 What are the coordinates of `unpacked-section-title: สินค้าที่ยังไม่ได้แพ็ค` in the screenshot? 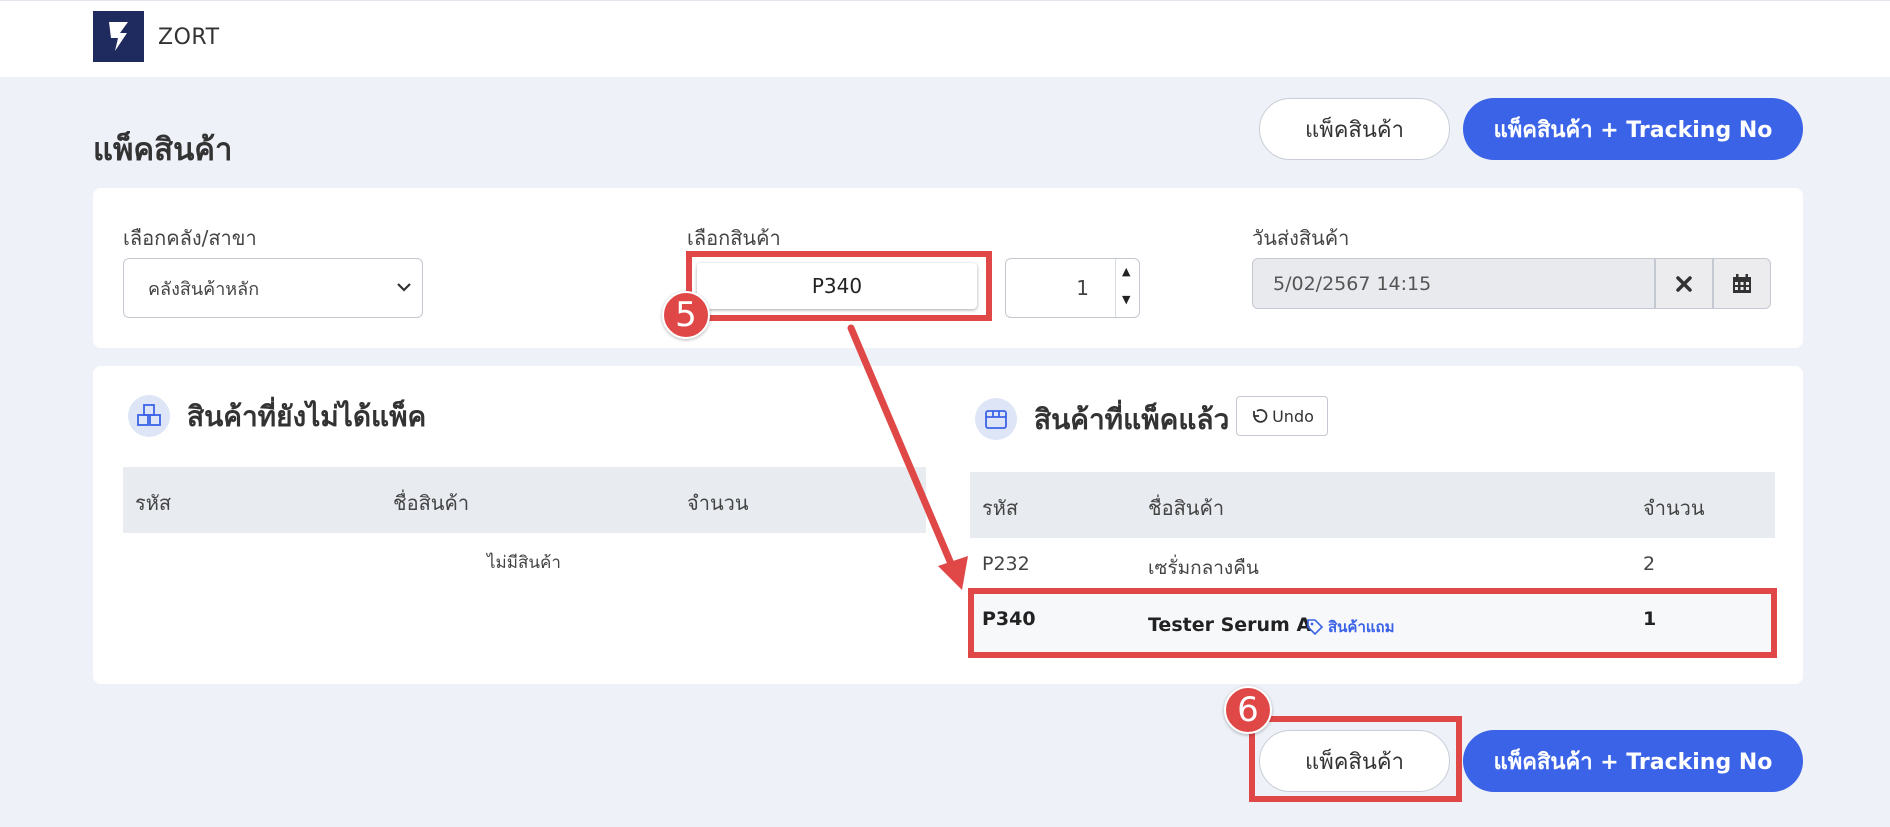 It's located at (307, 416).